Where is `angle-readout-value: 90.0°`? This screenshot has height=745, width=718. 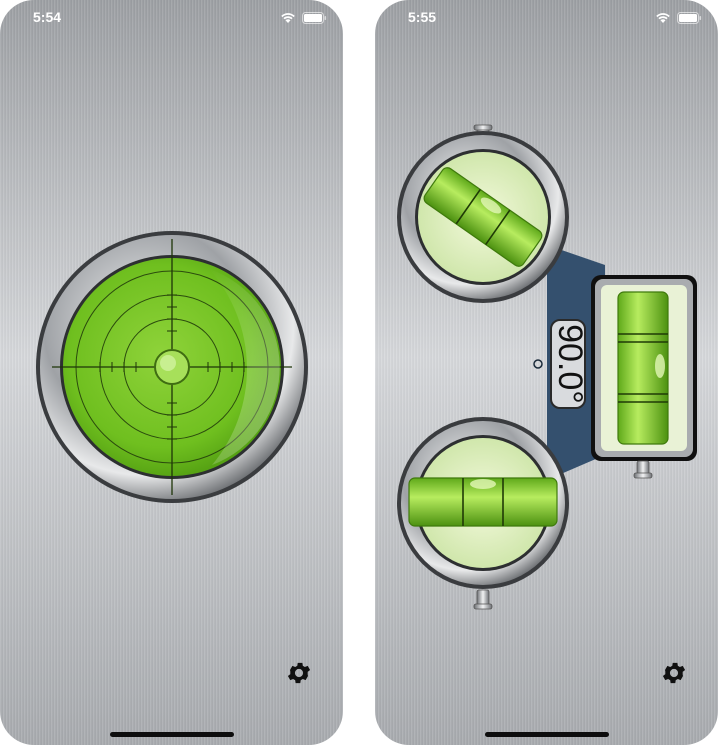
angle-readout-value: 90.0° is located at coordinates (570, 364).